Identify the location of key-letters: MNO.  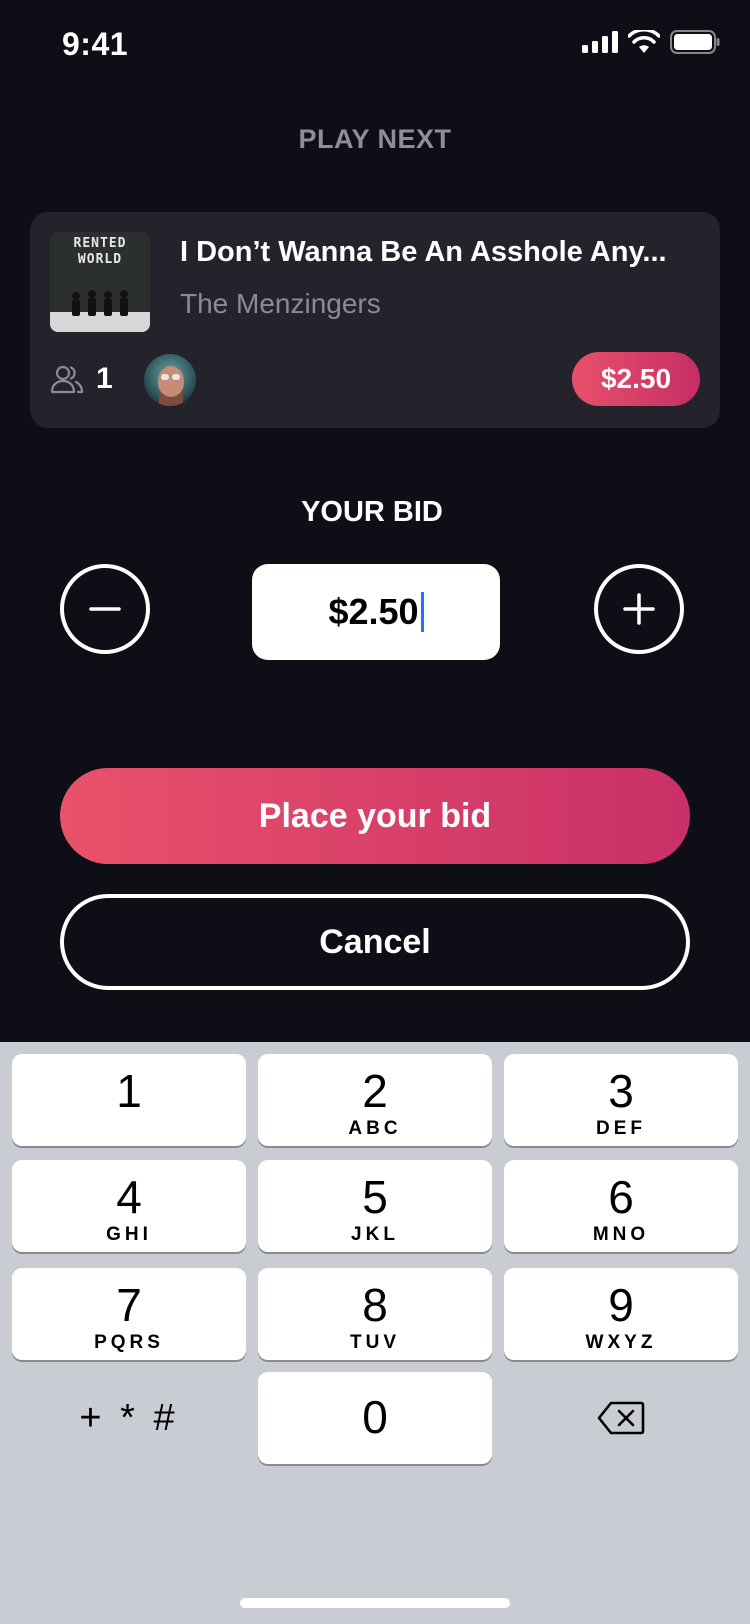
(621, 1234).